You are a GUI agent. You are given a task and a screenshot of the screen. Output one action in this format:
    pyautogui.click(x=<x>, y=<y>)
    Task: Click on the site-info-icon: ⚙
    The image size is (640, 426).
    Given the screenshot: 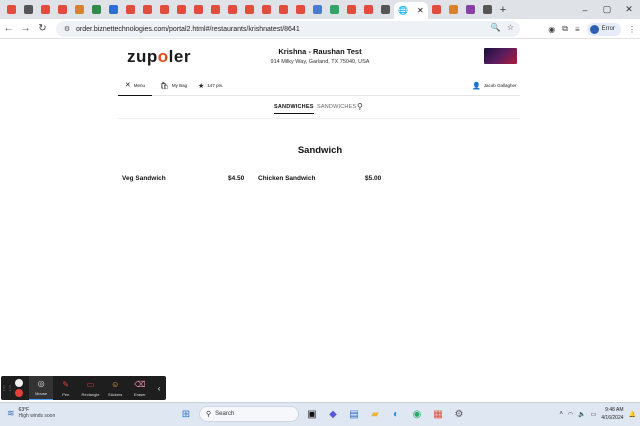 What is the action you would take?
    pyautogui.click(x=67, y=29)
    